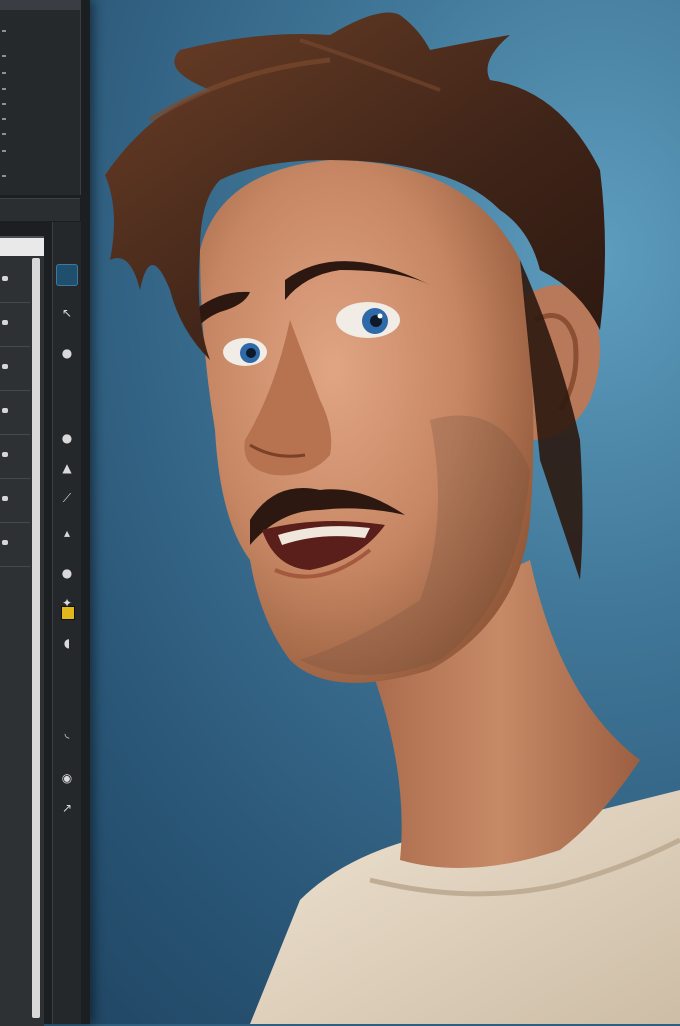 Image resolution: width=680 pixels, height=1026 pixels. I want to click on layers-scrollbar, so click(36, 638).